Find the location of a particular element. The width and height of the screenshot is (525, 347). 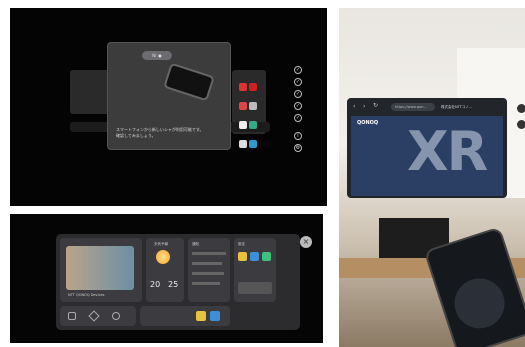

temp-high: 20 is located at coordinates (155, 284).